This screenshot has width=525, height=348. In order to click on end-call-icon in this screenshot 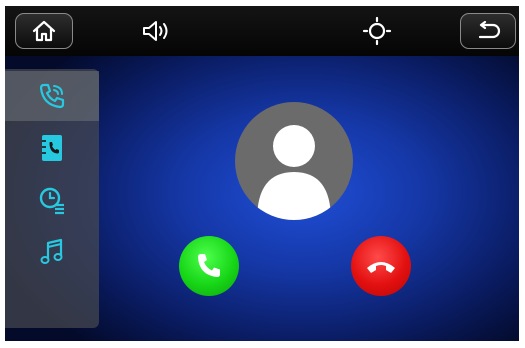, I will do `click(381, 267)`.